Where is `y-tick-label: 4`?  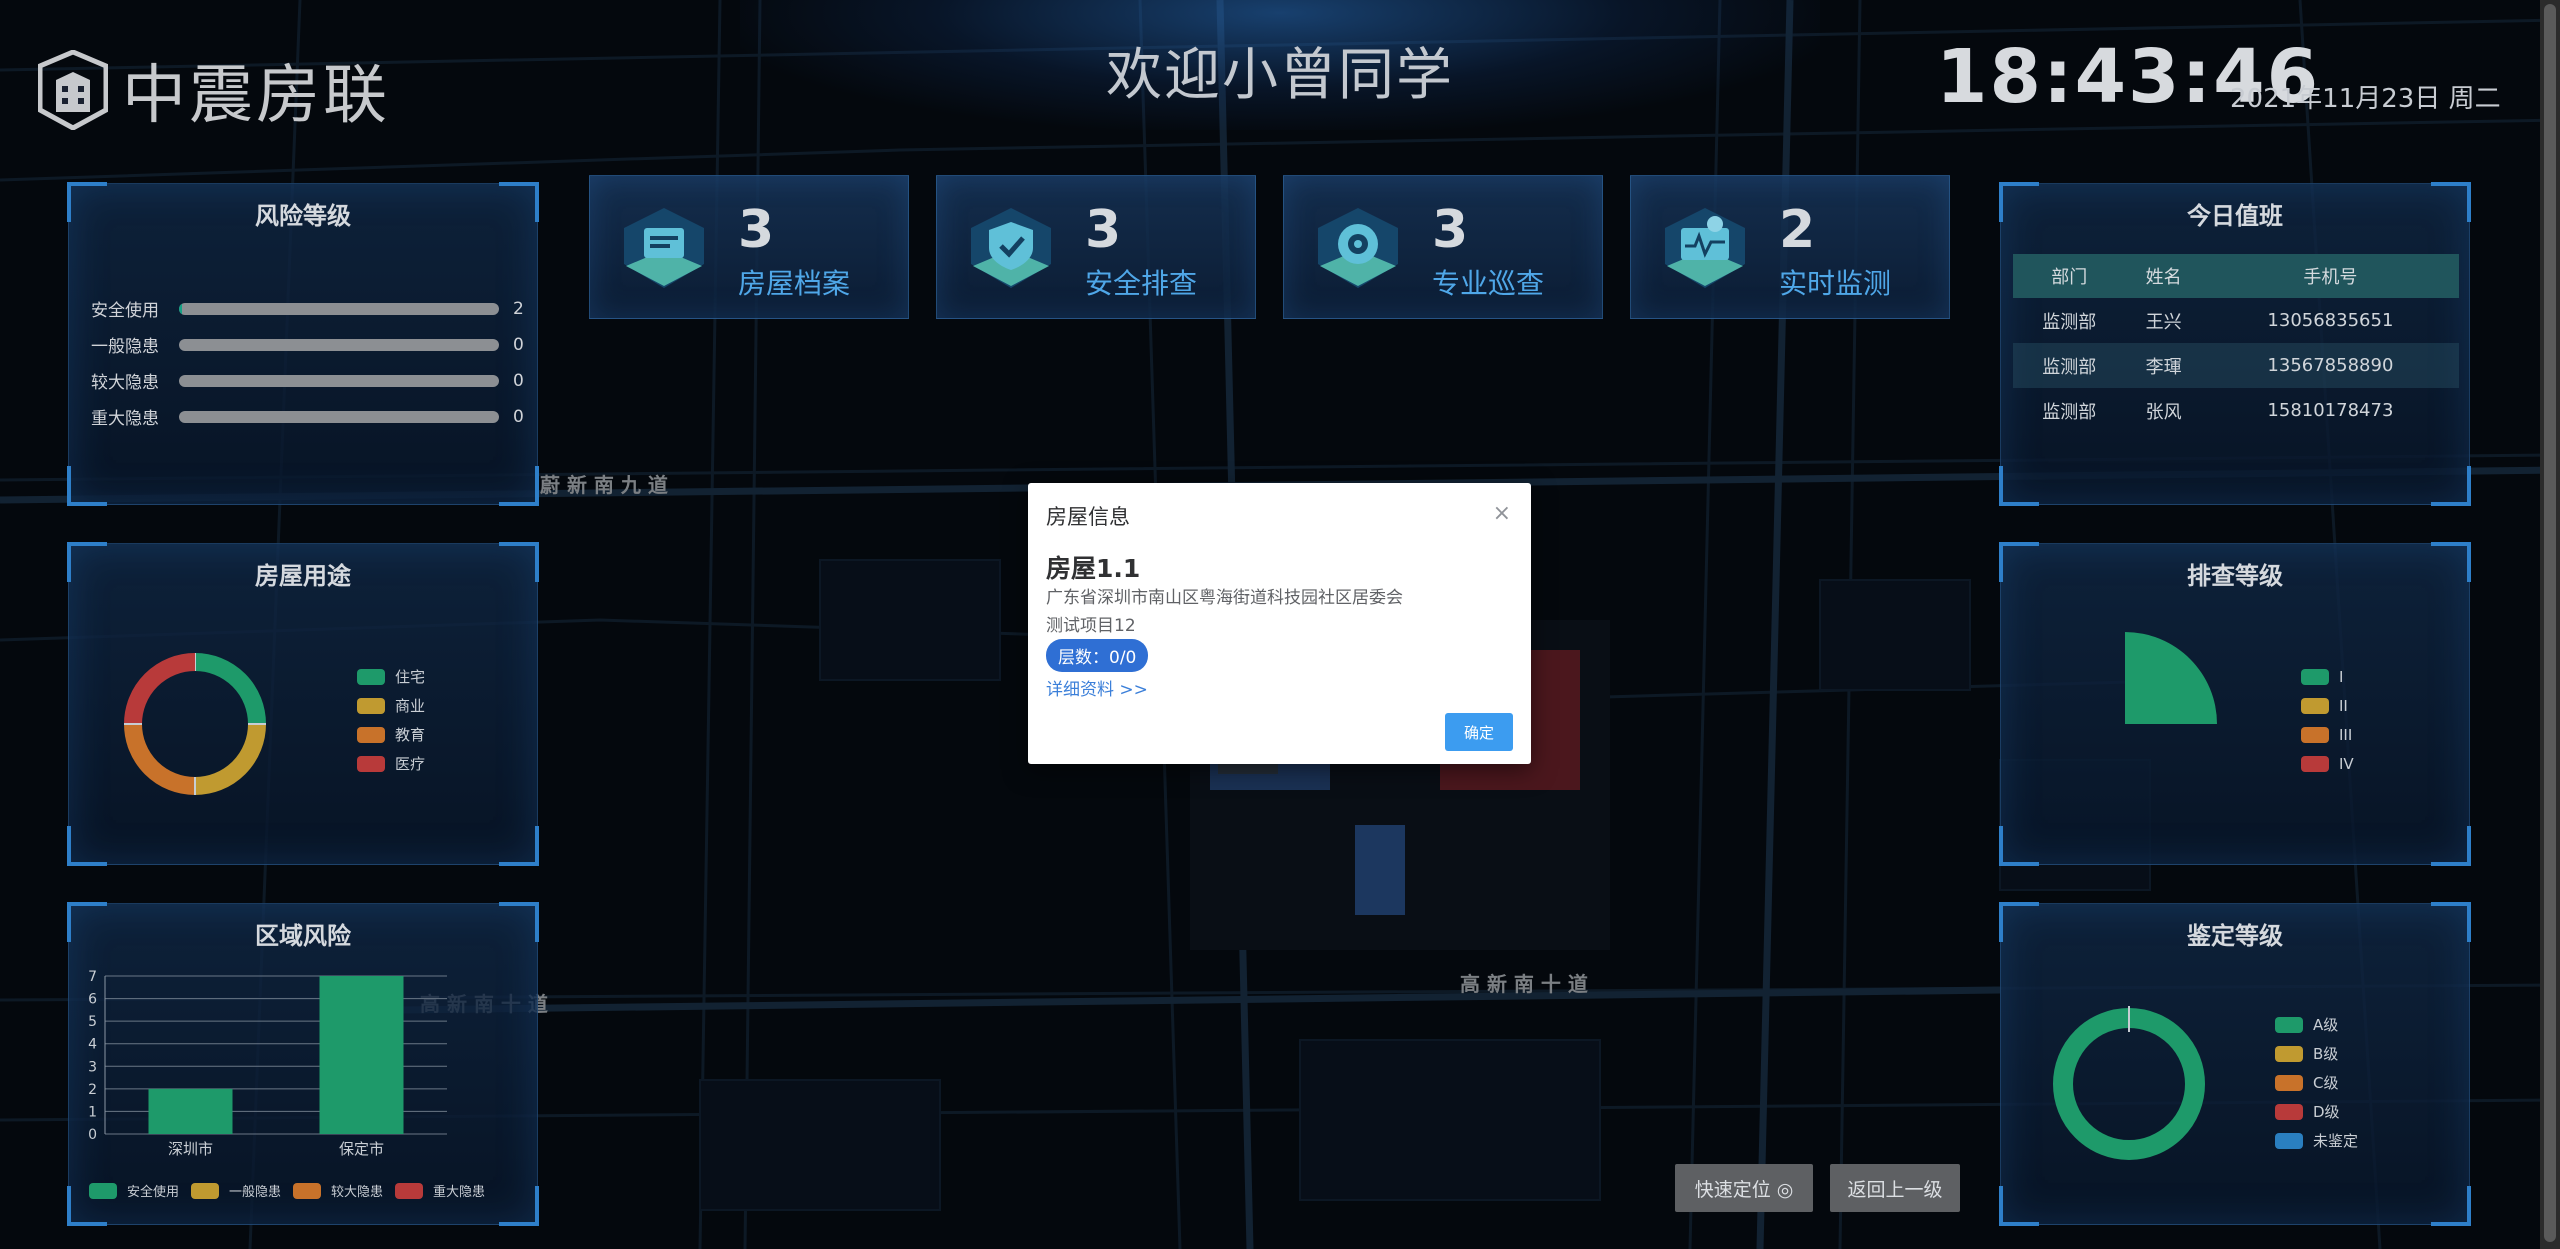 y-tick-label: 4 is located at coordinates (92, 1045).